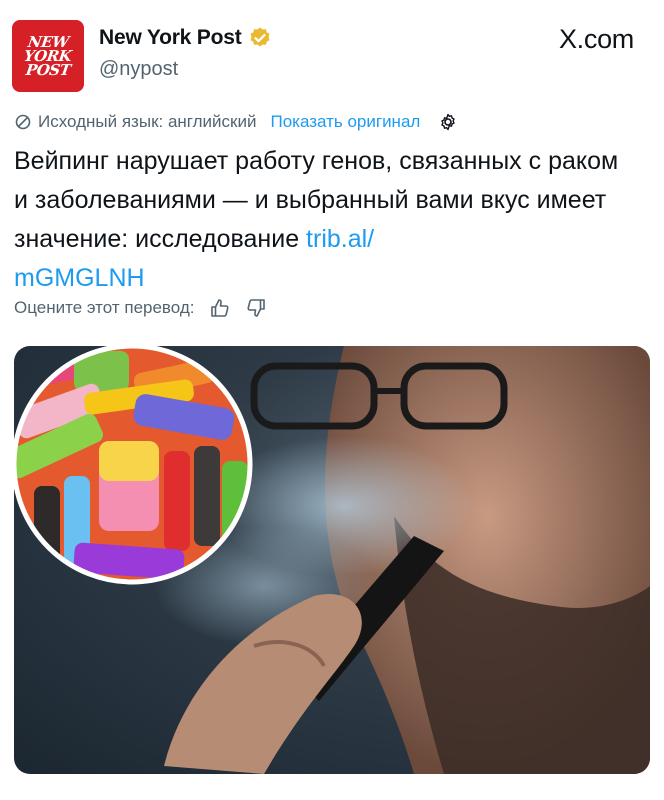  I want to click on author-name-row: New York Post, so click(185, 38).